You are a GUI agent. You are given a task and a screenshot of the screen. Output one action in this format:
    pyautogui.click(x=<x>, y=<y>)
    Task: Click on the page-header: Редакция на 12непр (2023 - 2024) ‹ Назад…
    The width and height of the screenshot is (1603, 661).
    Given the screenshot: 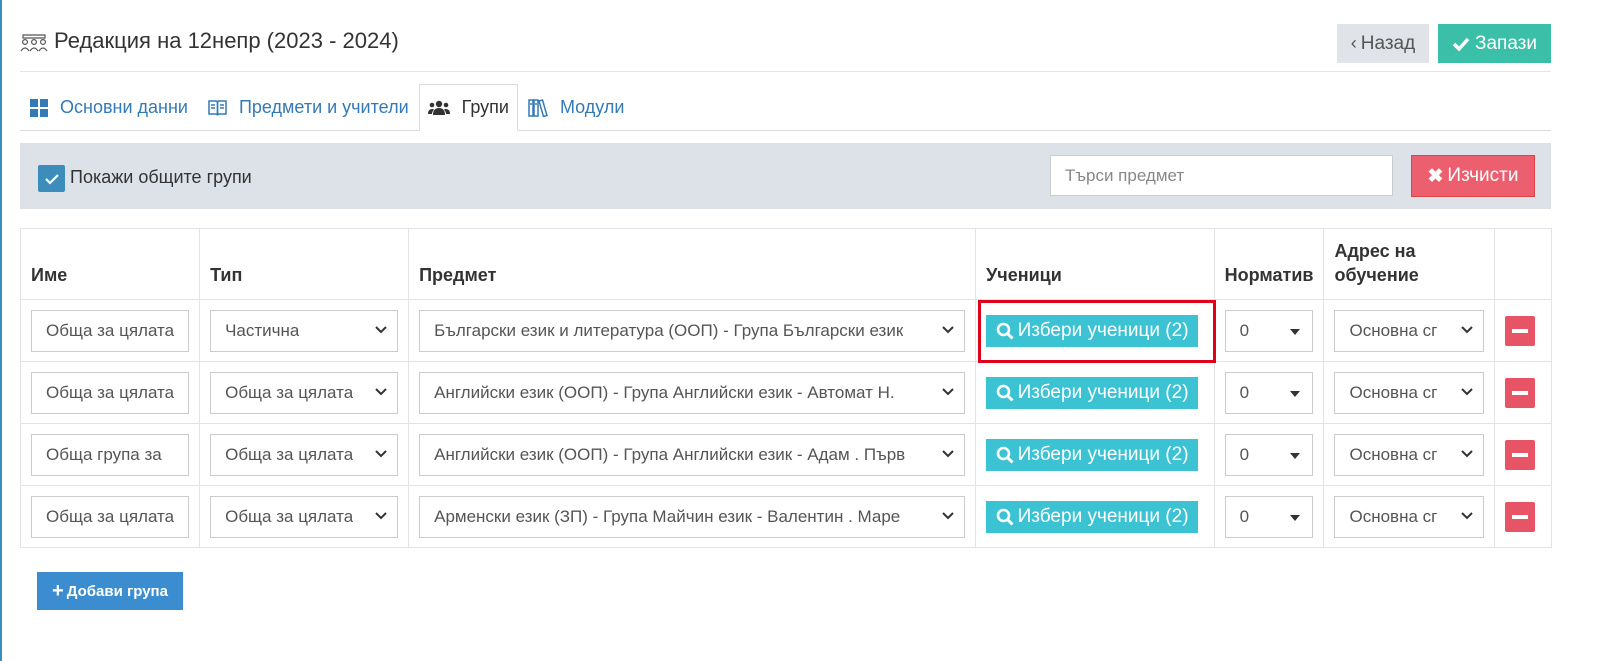 What is the action you would take?
    pyautogui.click(x=785, y=48)
    